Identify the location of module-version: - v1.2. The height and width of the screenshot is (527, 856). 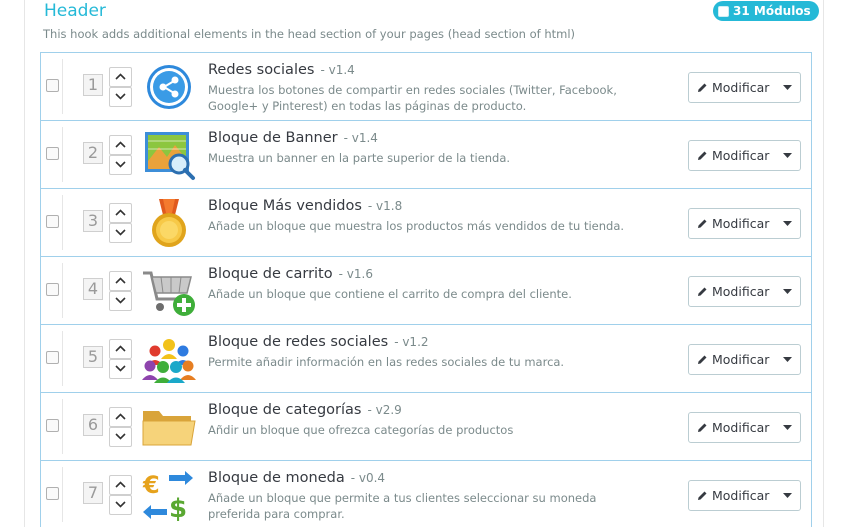
(411, 342).